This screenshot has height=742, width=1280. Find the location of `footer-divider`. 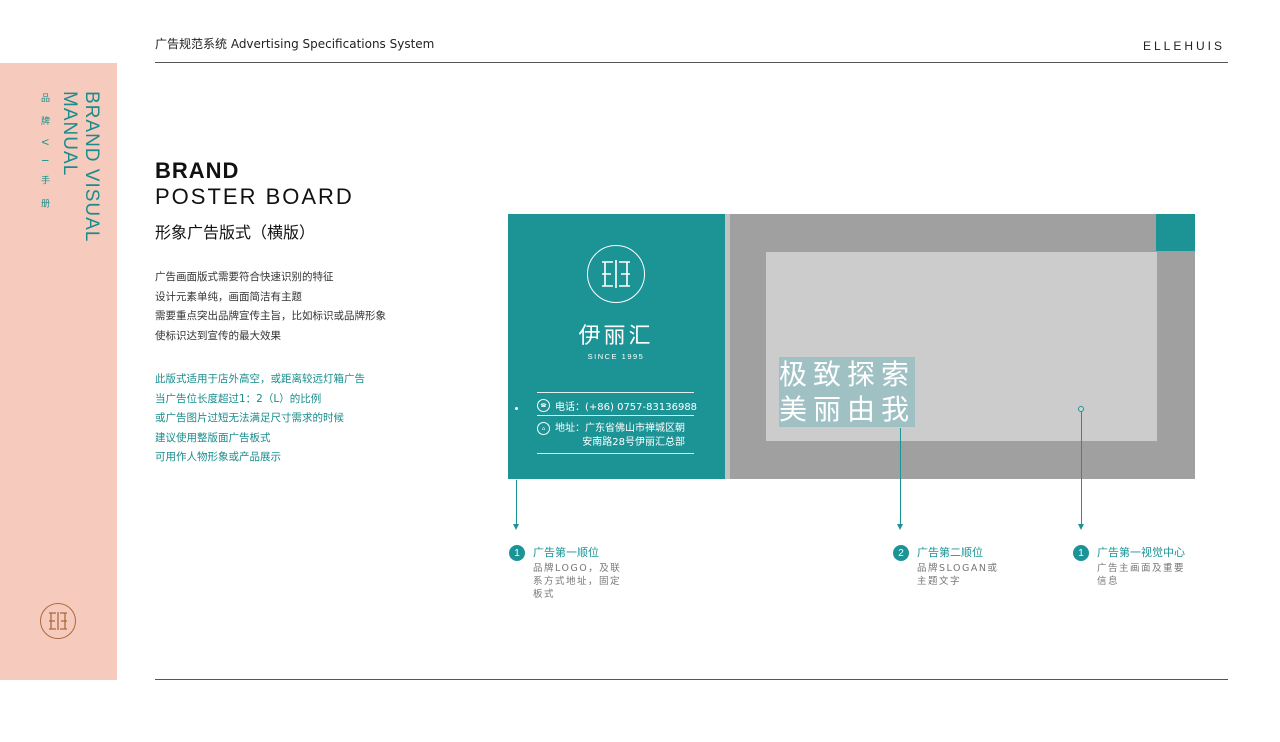

footer-divider is located at coordinates (691, 679).